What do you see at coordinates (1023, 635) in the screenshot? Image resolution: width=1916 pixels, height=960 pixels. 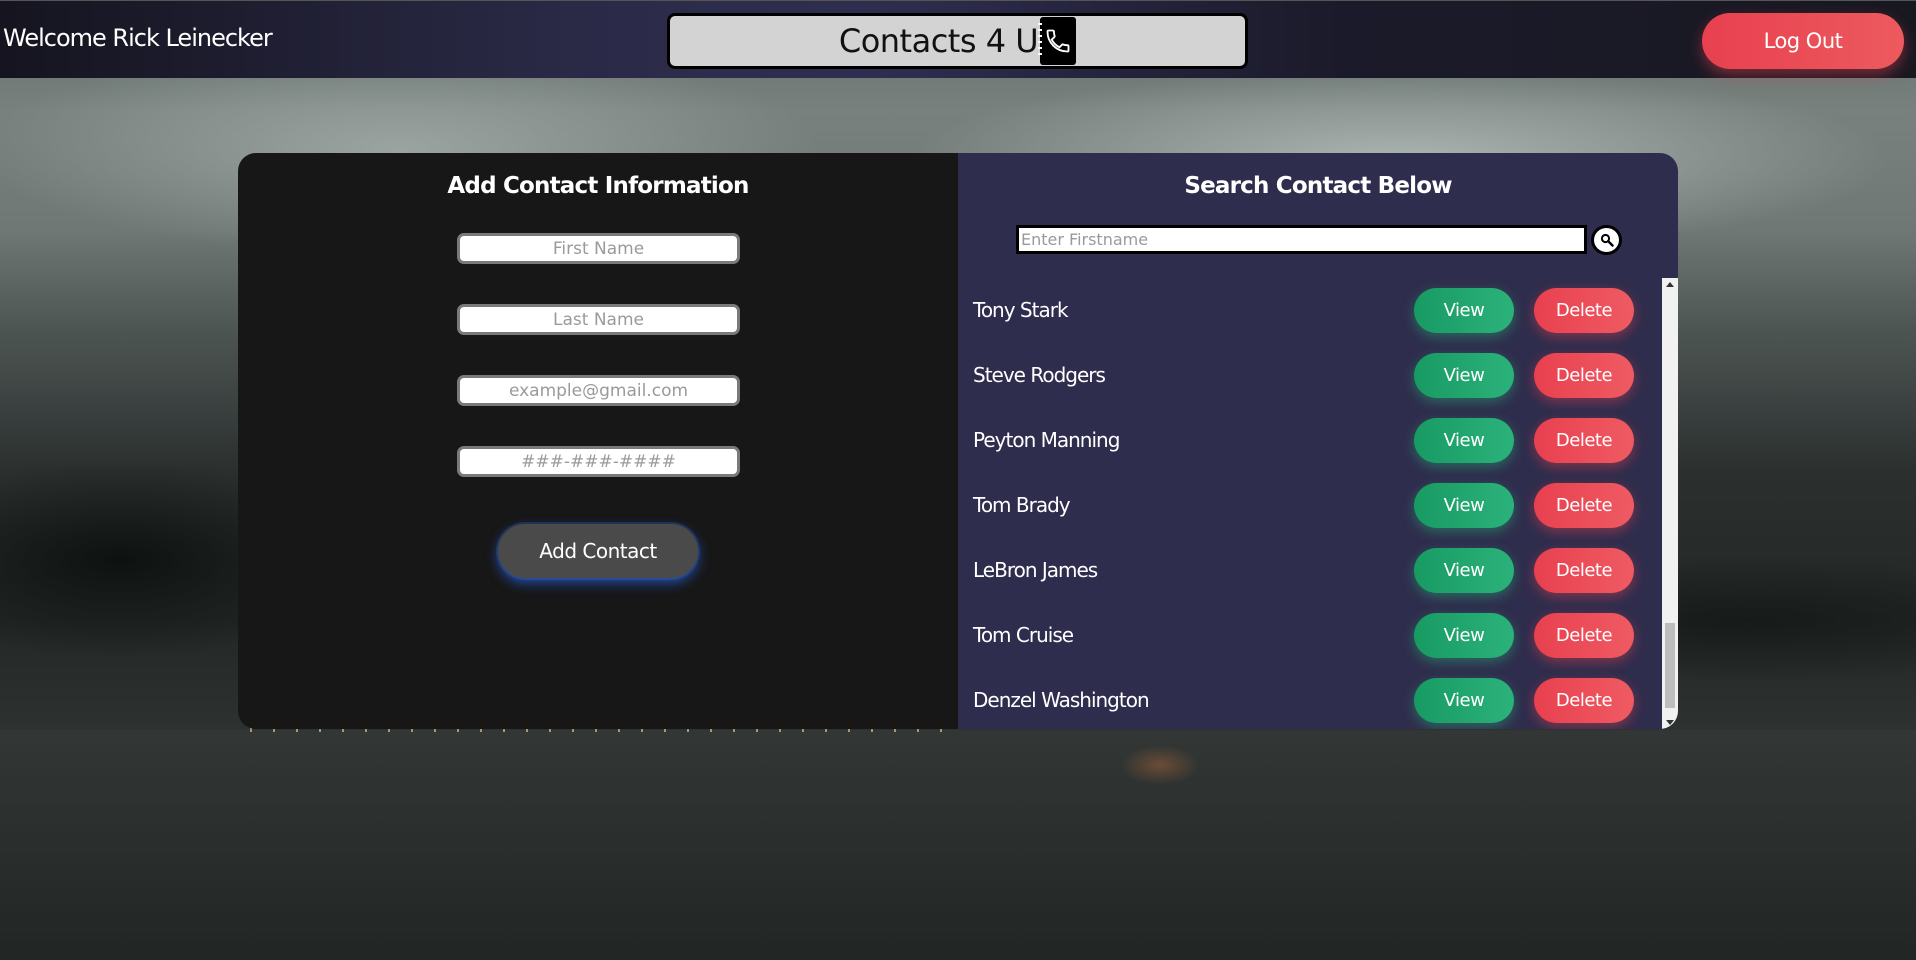 I see `contact-name: Tom Cruise` at bounding box center [1023, 635].